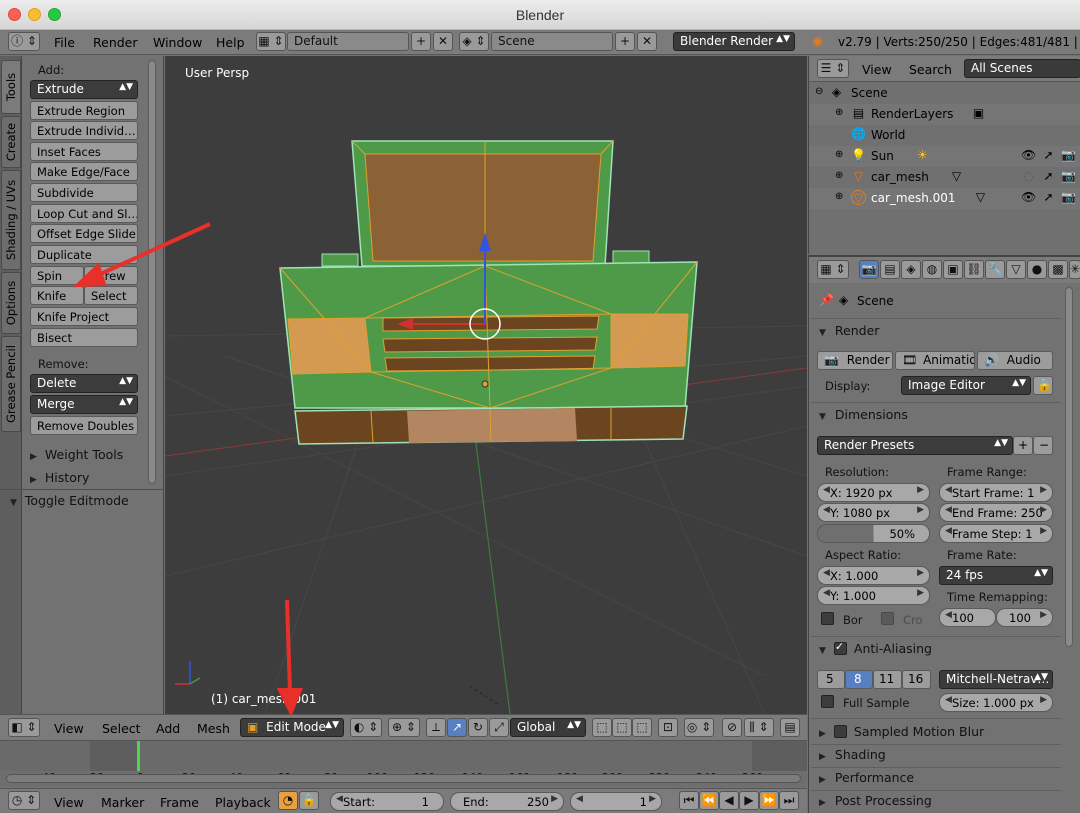  What do you see at coordinates (179, 802) in the screenshot?
I see `menu-frame: Frame` at bounding box center [179, 802].